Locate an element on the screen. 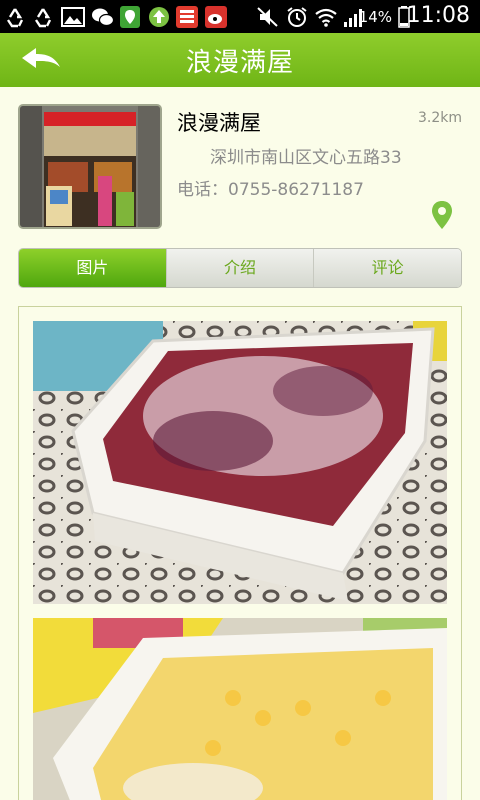 The width and height of the screenshot is (480, 800). tab-intro: 介绍 is located at coordinates (239, 268).